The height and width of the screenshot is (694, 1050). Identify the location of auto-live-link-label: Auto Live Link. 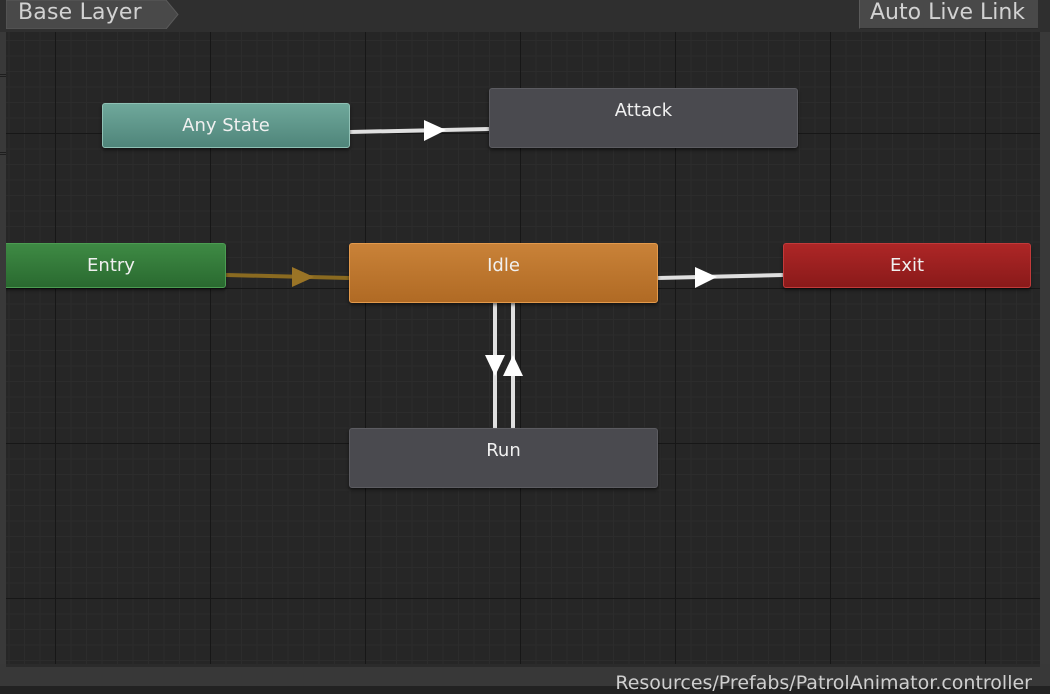
(948, 12).